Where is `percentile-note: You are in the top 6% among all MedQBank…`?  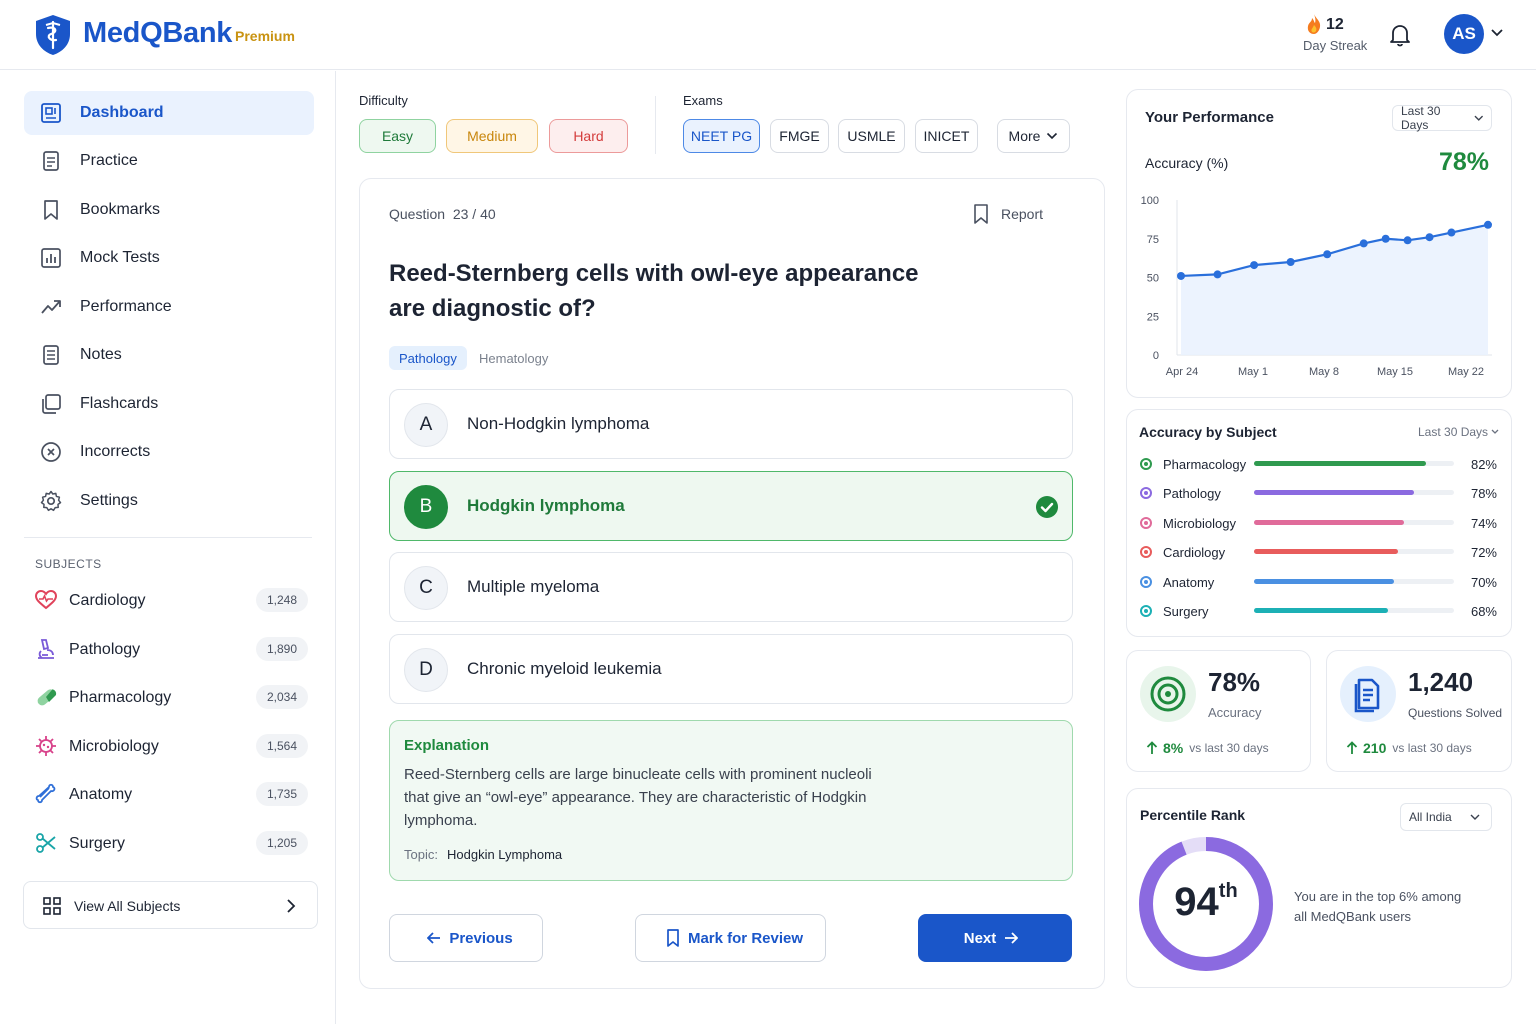
percentile-note: You are in the top 6% among all MedQBank… is located at coordinates (1378, 906).